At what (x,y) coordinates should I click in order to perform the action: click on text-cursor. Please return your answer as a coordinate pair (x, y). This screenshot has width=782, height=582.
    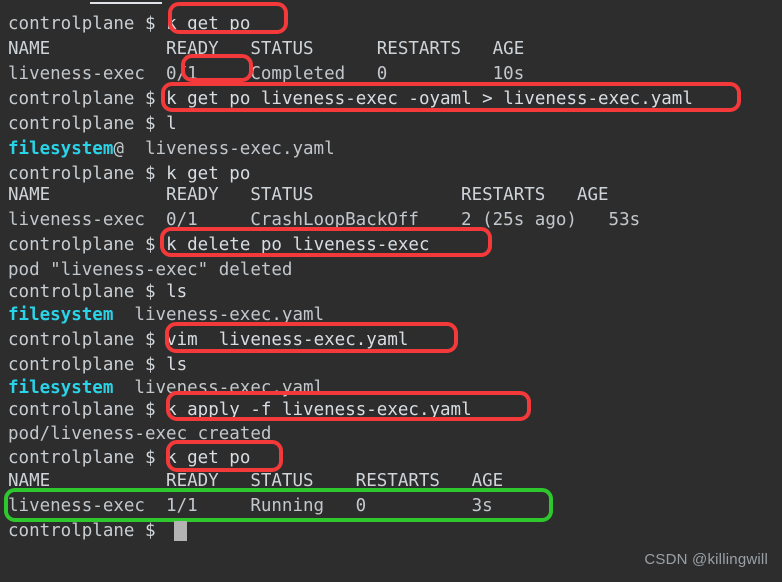
    Looking at the image, I should click on (180, 531).